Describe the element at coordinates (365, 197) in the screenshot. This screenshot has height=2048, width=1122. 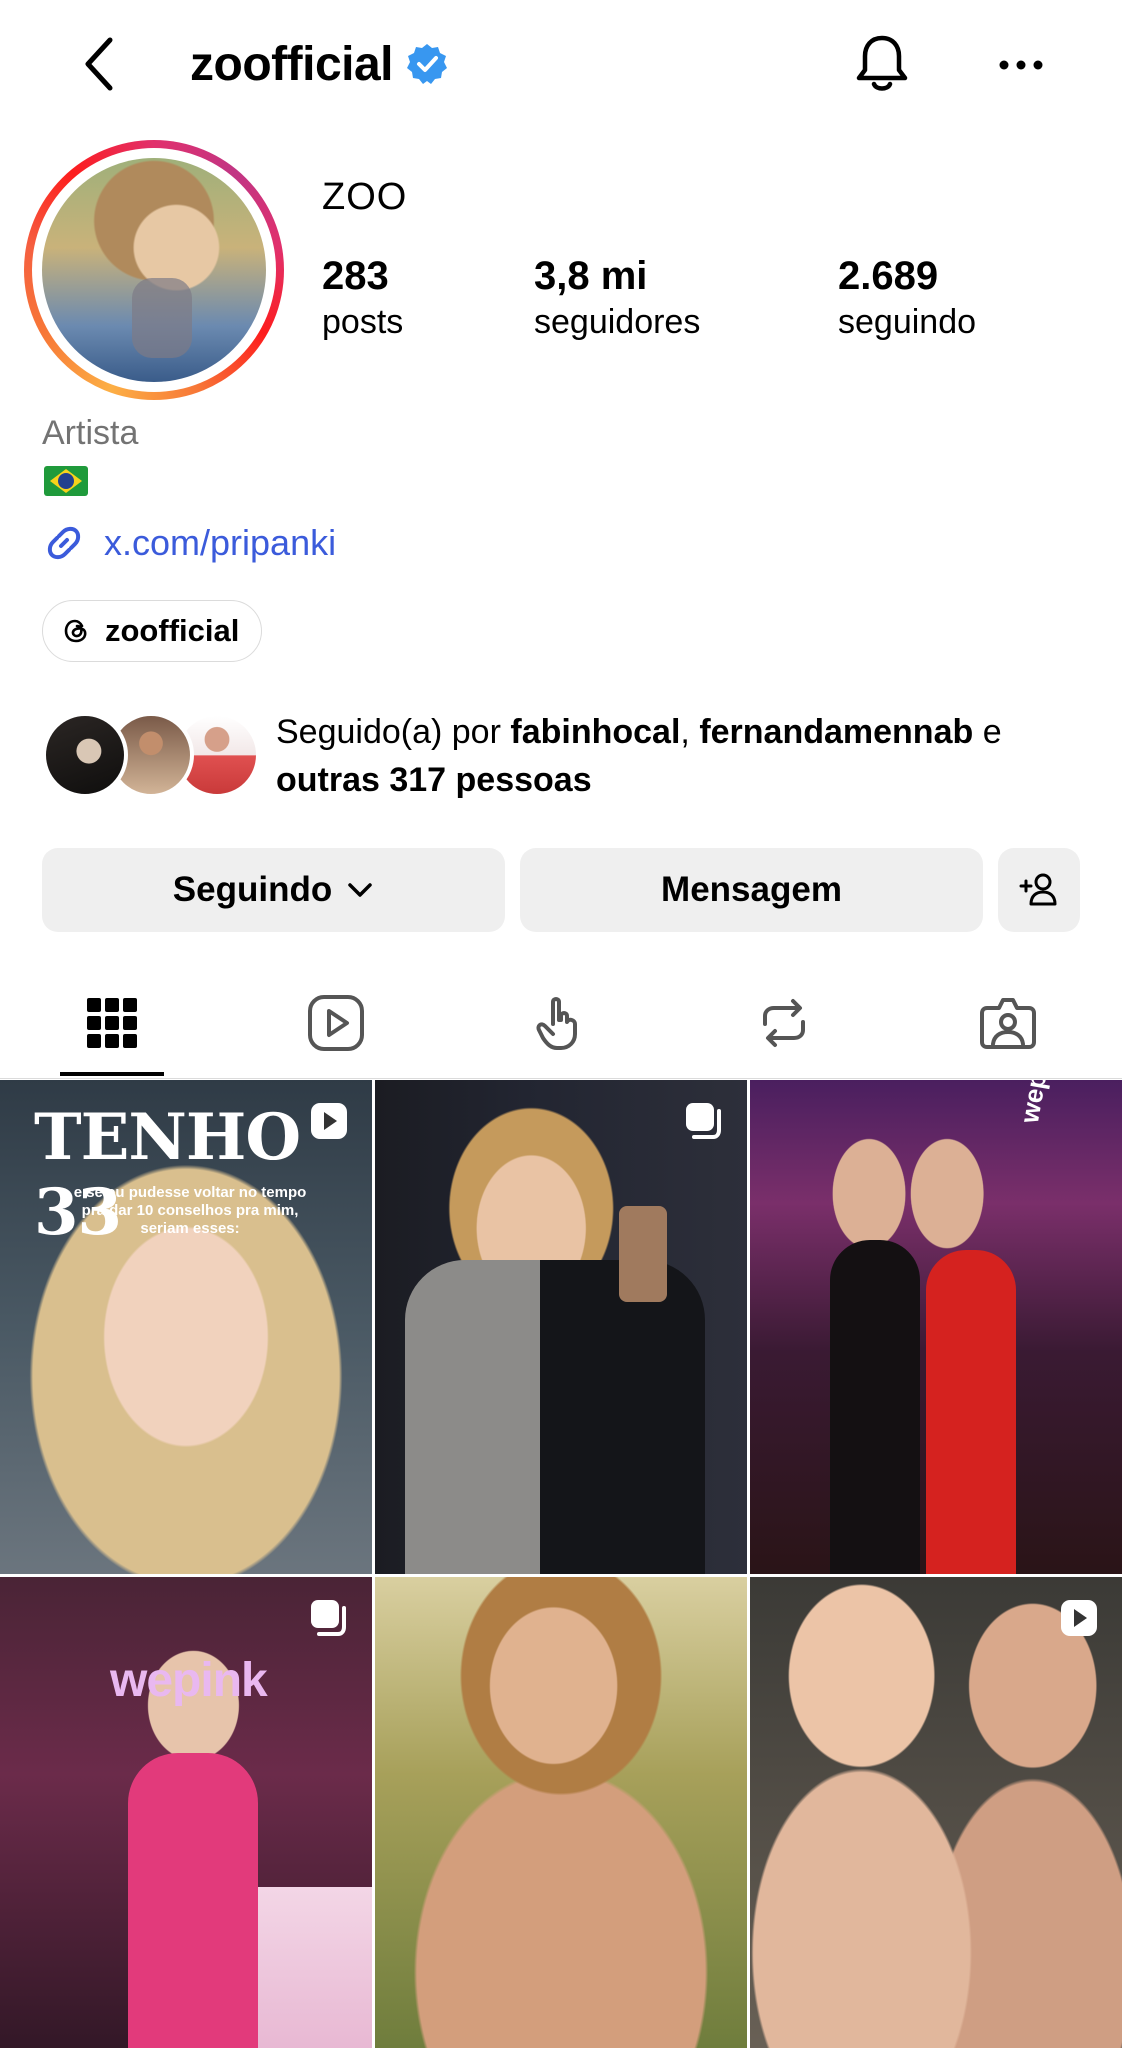
I see `full-name: ZOO` at that location.